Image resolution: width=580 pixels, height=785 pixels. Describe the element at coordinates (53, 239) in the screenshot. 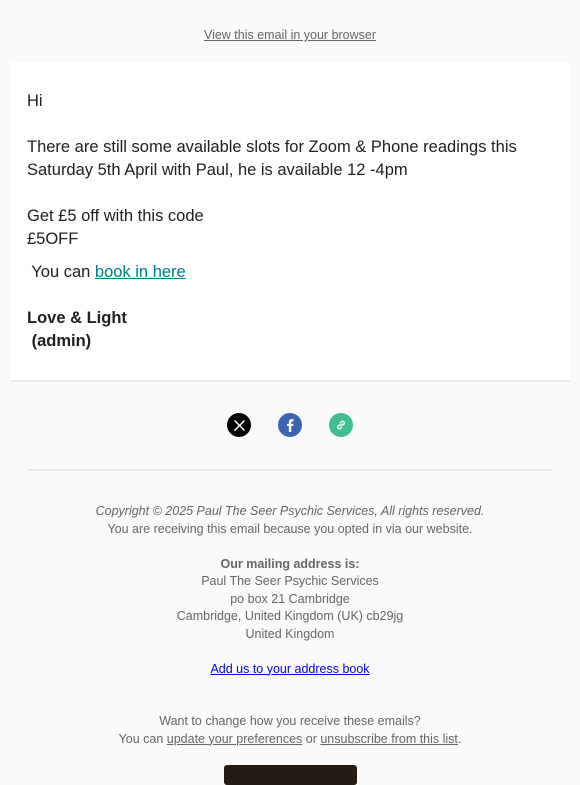

I see `discount-code: £5OFF` at that location.